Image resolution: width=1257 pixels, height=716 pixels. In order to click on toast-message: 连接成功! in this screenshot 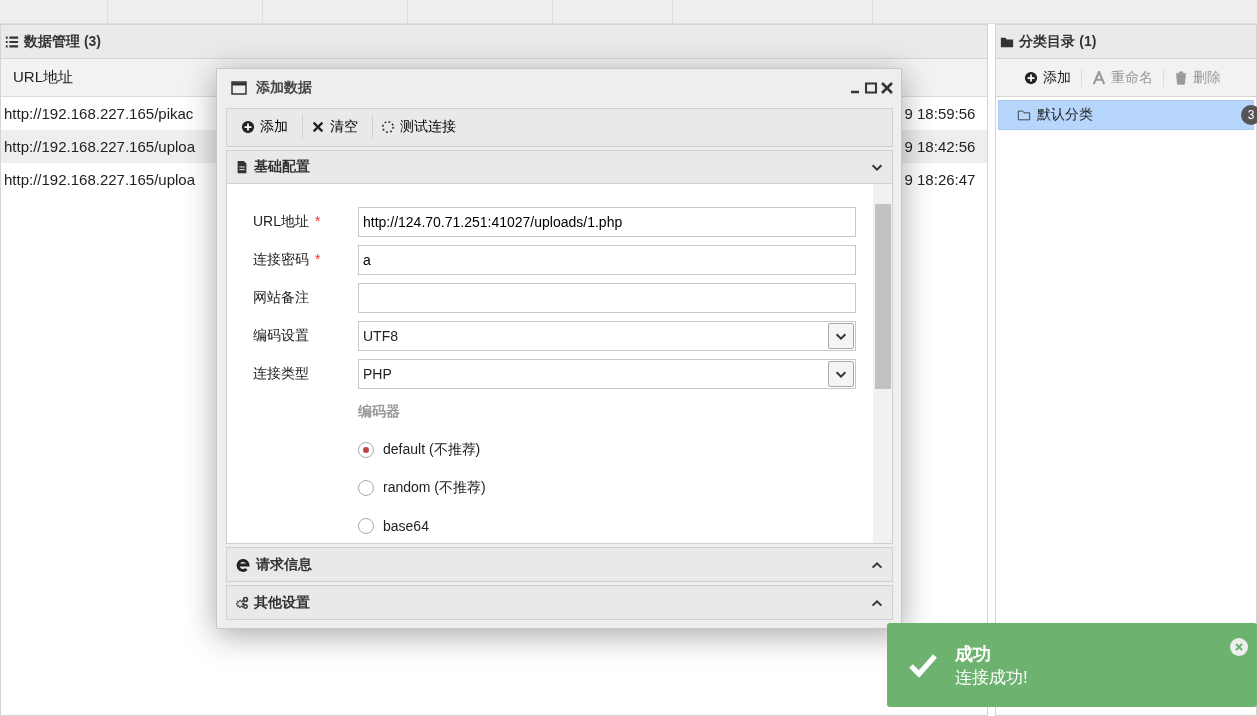, I will do `click(991, 677)`.